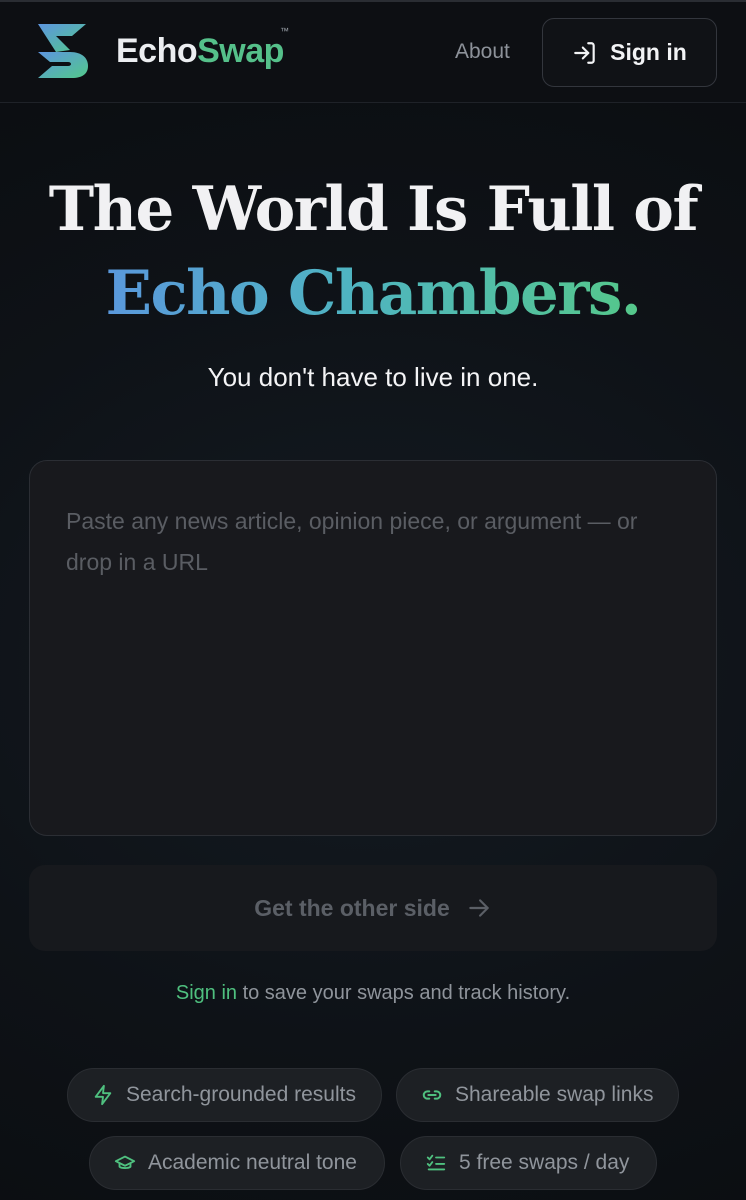 The image size is (746, 1200). I want to click on feature-chip-free-swaps: 5 free swaps / day, so click(528, 1163).